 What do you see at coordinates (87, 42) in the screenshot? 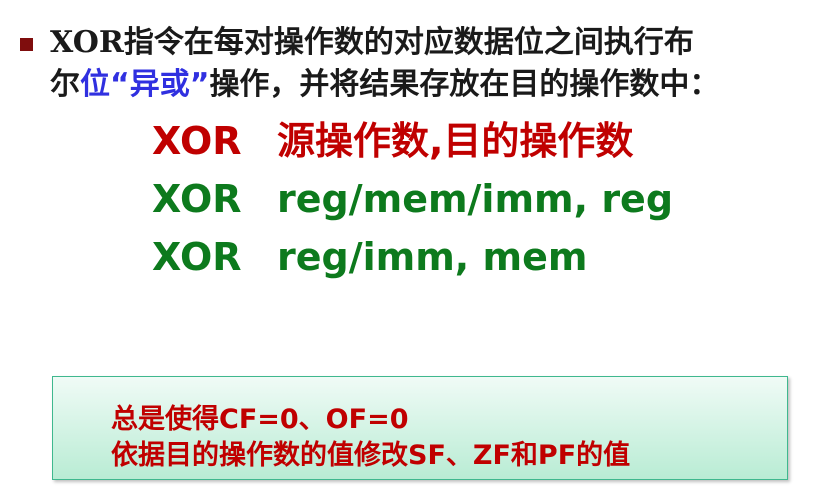
I see `intro-xor-word: XOR` at bounding box center [87, 42].